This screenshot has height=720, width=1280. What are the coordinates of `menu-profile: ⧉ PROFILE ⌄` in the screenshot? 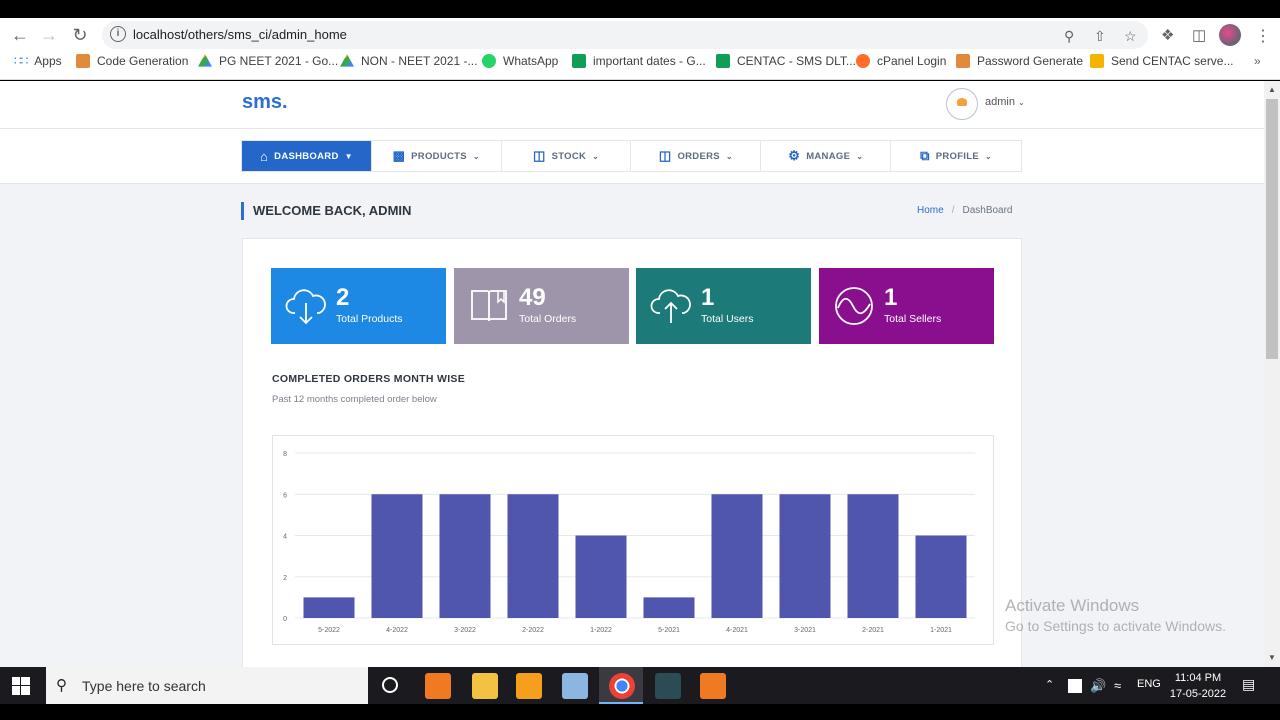 It's located at (956, 156).